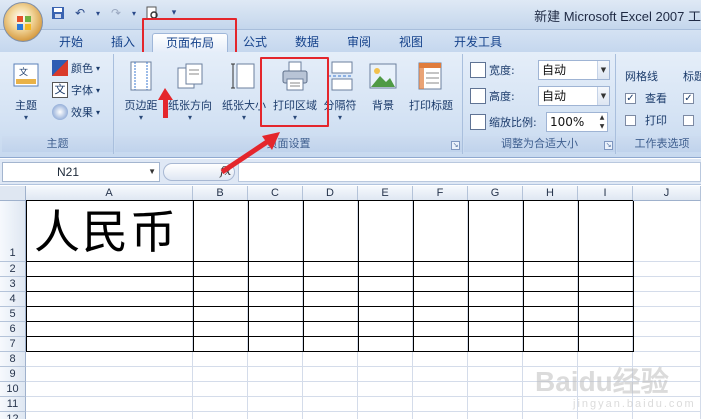 This screenshot has width=701, height=419. What do you see at coordinates (455, 145) in the screenshot?
I see `page-setup-dialog-launcher-icon: ↘` at bounding box center [455, 145].